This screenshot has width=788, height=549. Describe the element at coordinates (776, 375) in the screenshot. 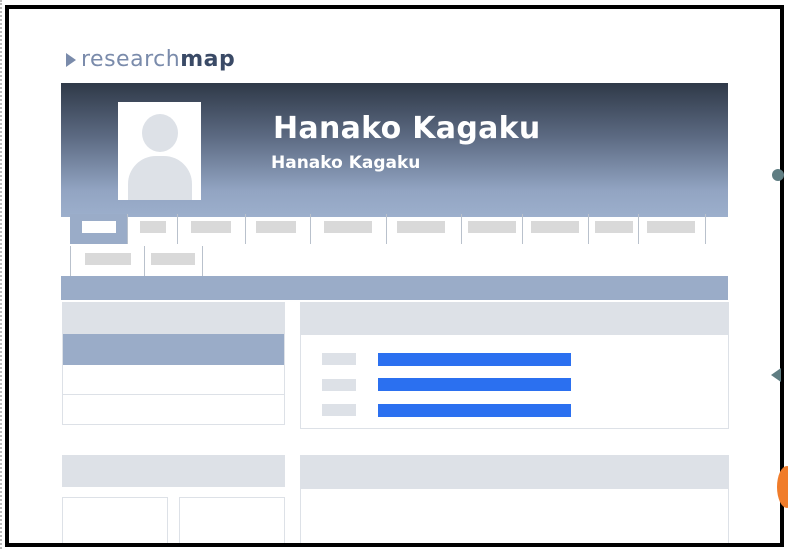

I see `callout-arrow-icon` at that location.